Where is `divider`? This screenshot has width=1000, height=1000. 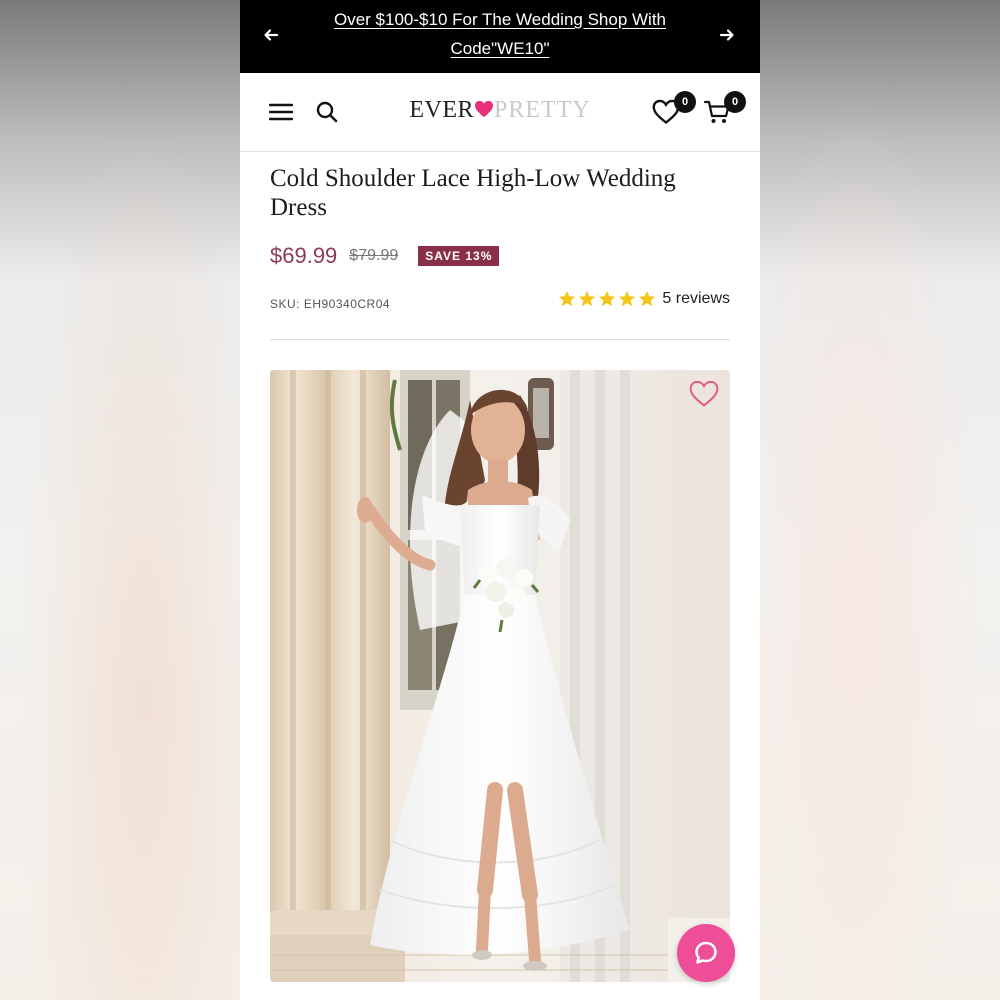
divider is located at coordinates (500, 339).